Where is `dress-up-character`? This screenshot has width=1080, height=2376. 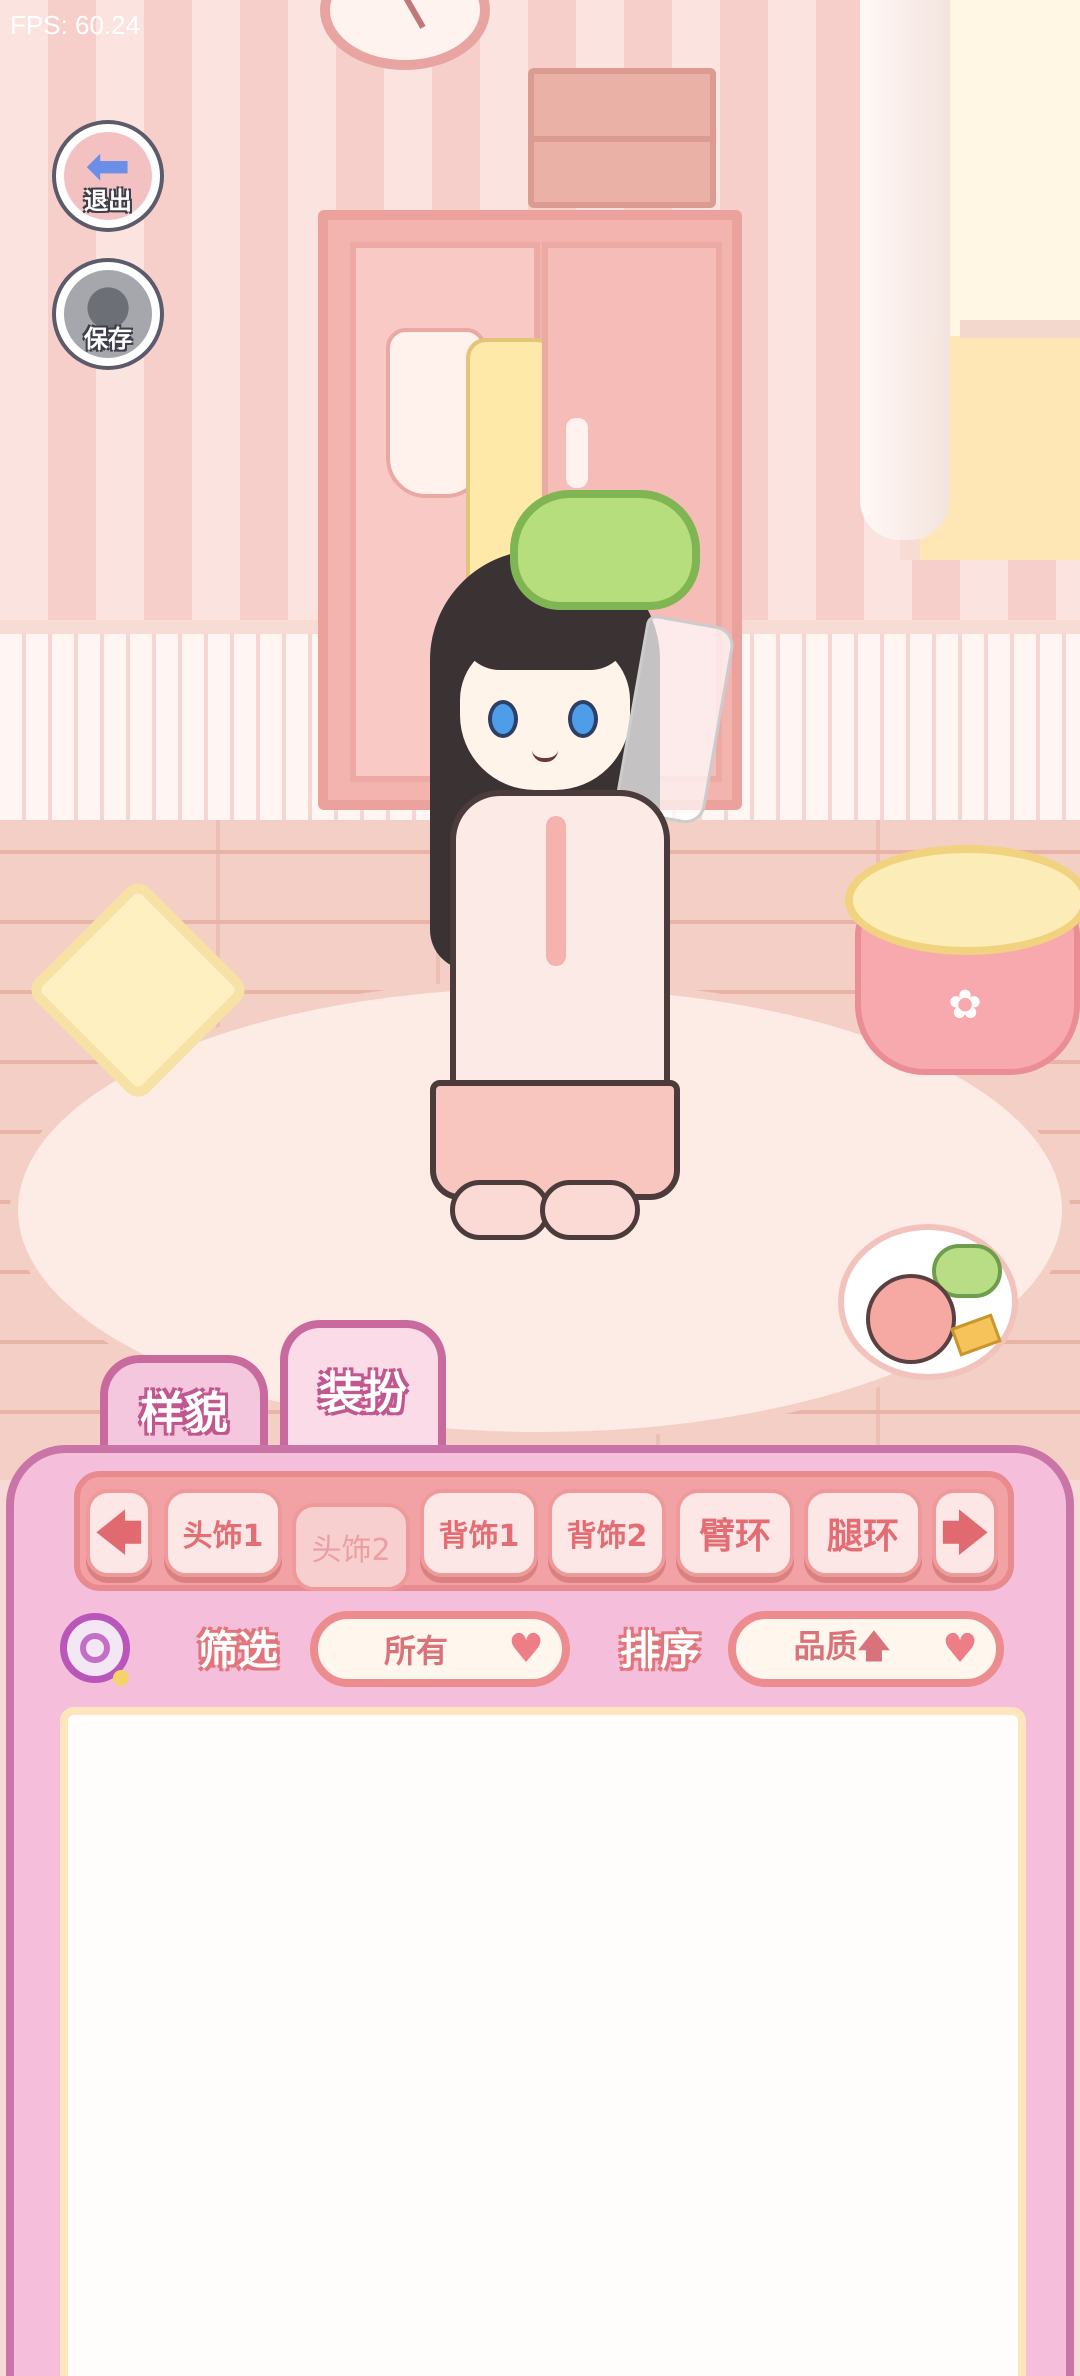
dress-up-character is located at coordinates (575, 870).